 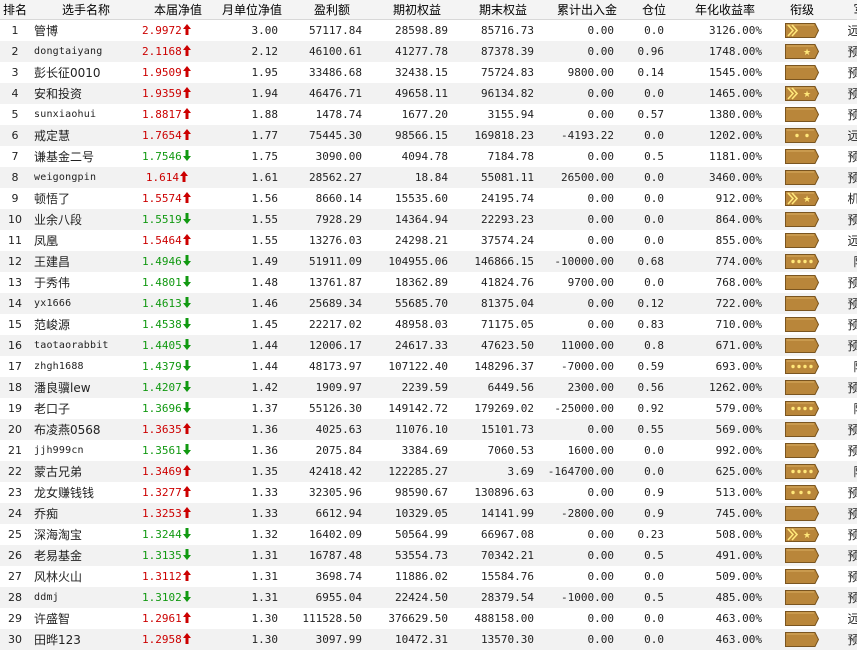 I want to click on player-name-link: yx1666, so click(x=86, y=303).